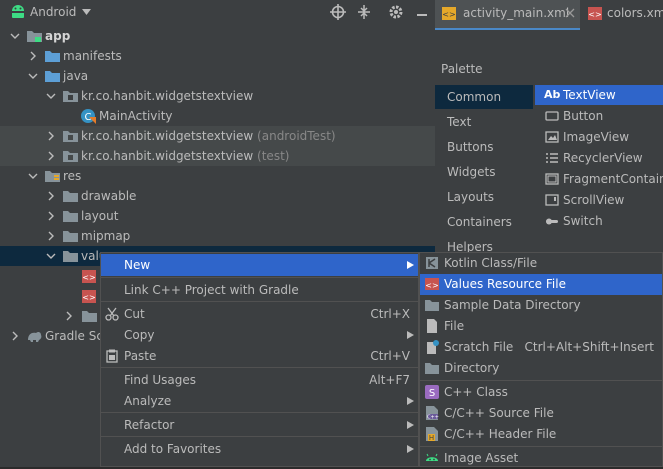  I want to click on scroll-icon, so click(552, 200).